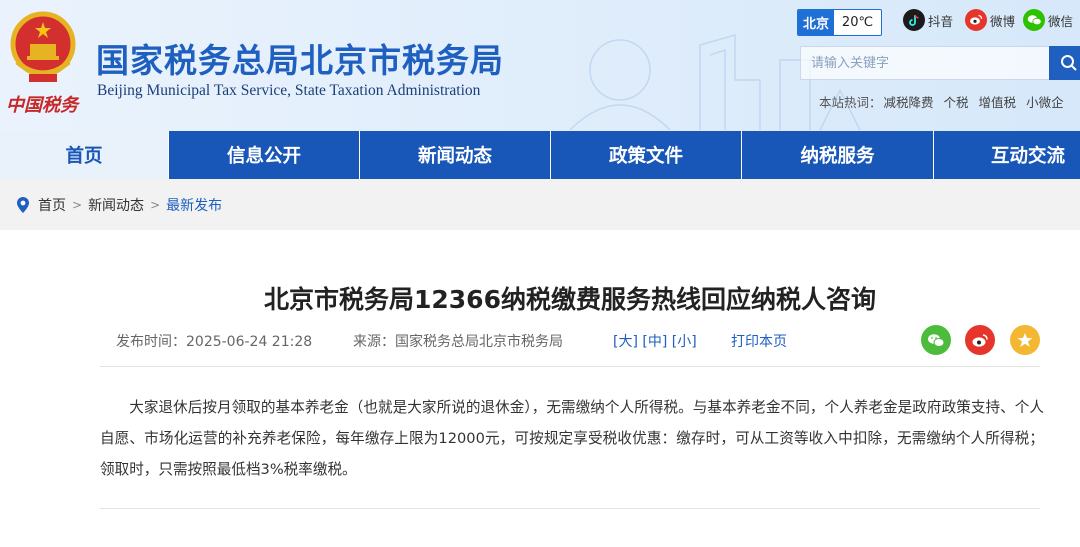 The width and height of the screenshot is (1080, 547). I want to click on hot-term-link: 减税降费, so click(909, 102).